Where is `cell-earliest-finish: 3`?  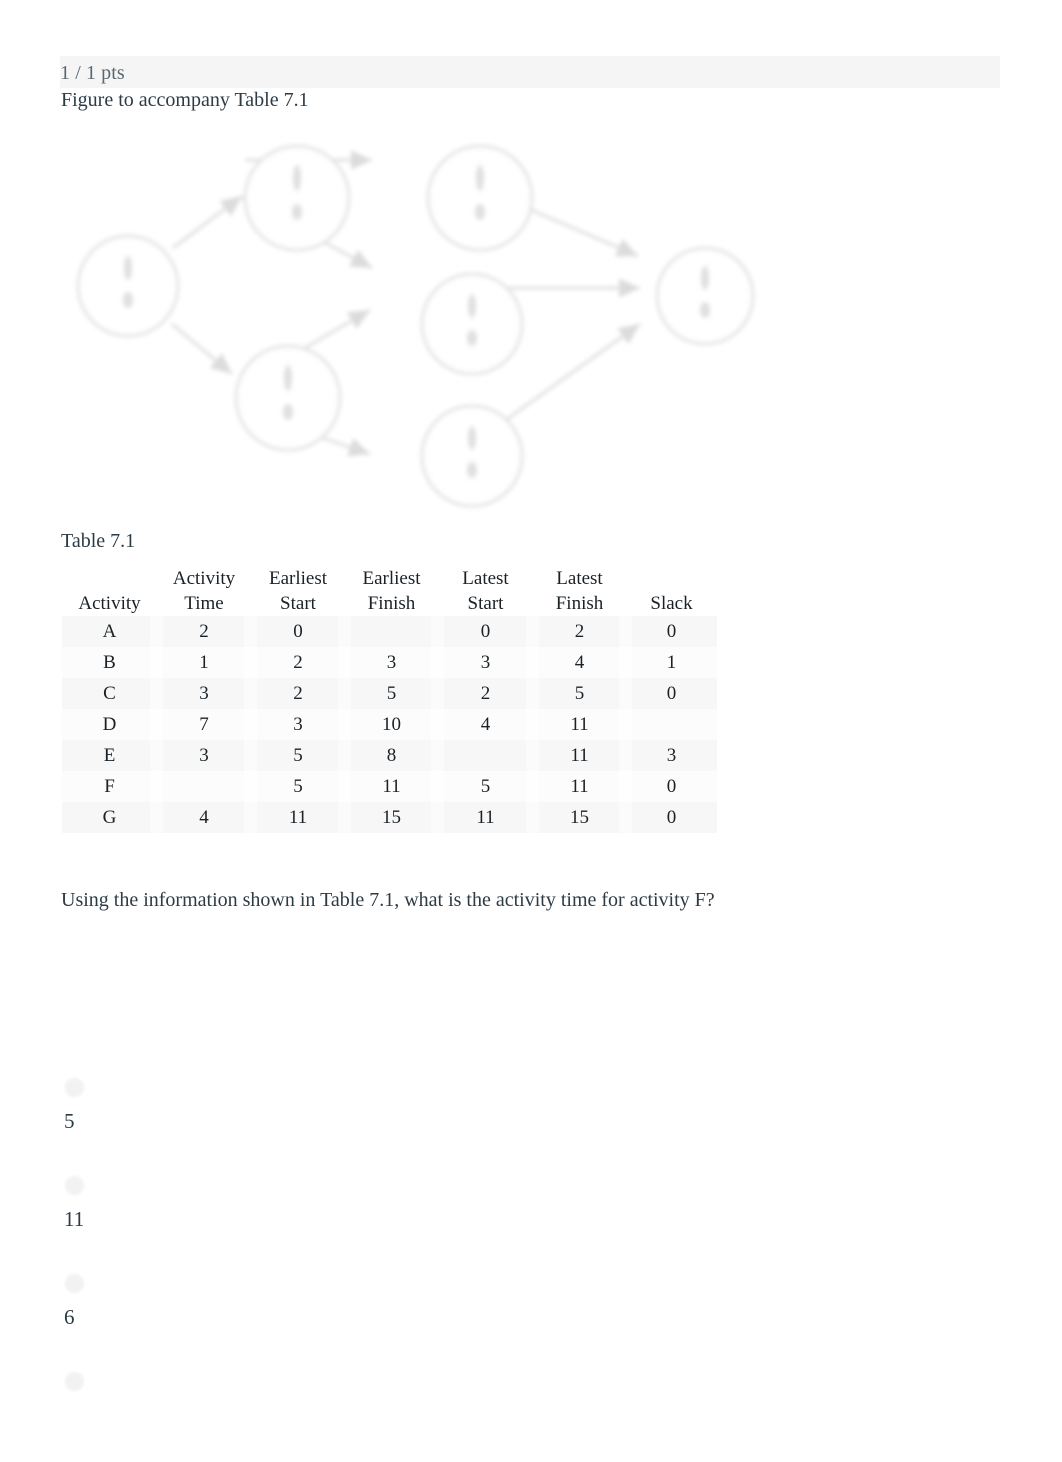
cell-earliest-finish: 3 is located at coordinates (391, 662).